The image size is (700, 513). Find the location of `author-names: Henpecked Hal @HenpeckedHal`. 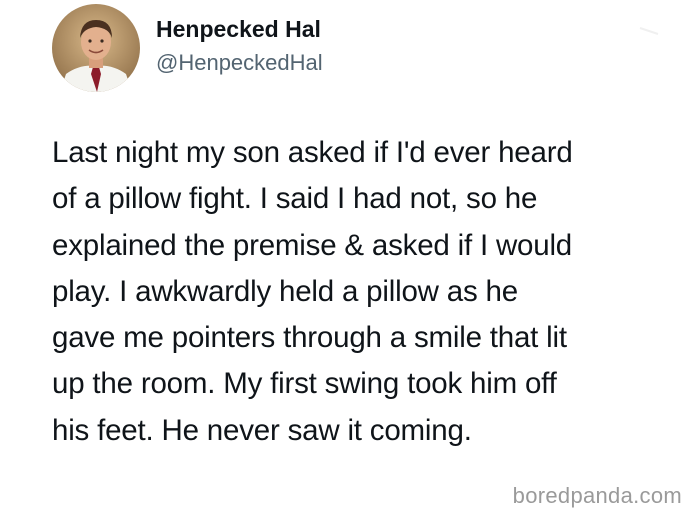

author-names: Henpecked Hal @HenpeckedHal is located at coordinates (239, 46).